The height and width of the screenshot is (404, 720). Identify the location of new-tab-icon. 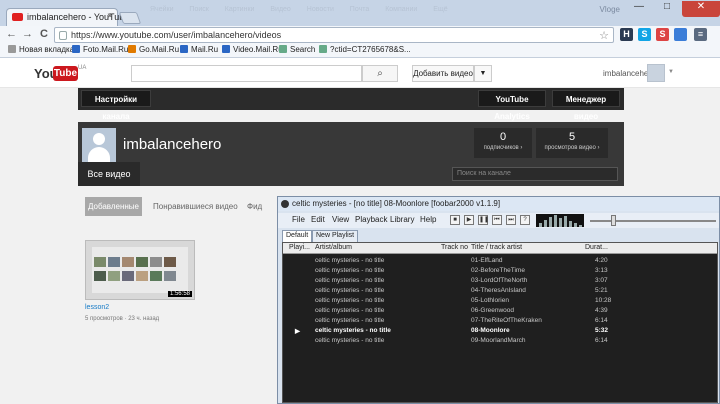
(12, 49).